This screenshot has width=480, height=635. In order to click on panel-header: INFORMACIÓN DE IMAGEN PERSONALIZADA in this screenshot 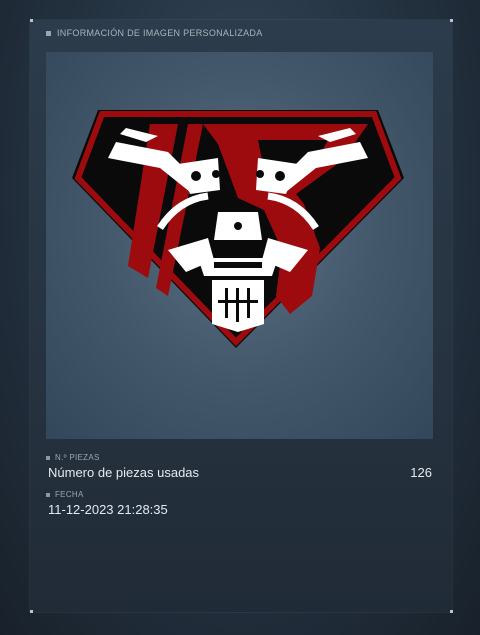, I will do `click(154, 33)`.